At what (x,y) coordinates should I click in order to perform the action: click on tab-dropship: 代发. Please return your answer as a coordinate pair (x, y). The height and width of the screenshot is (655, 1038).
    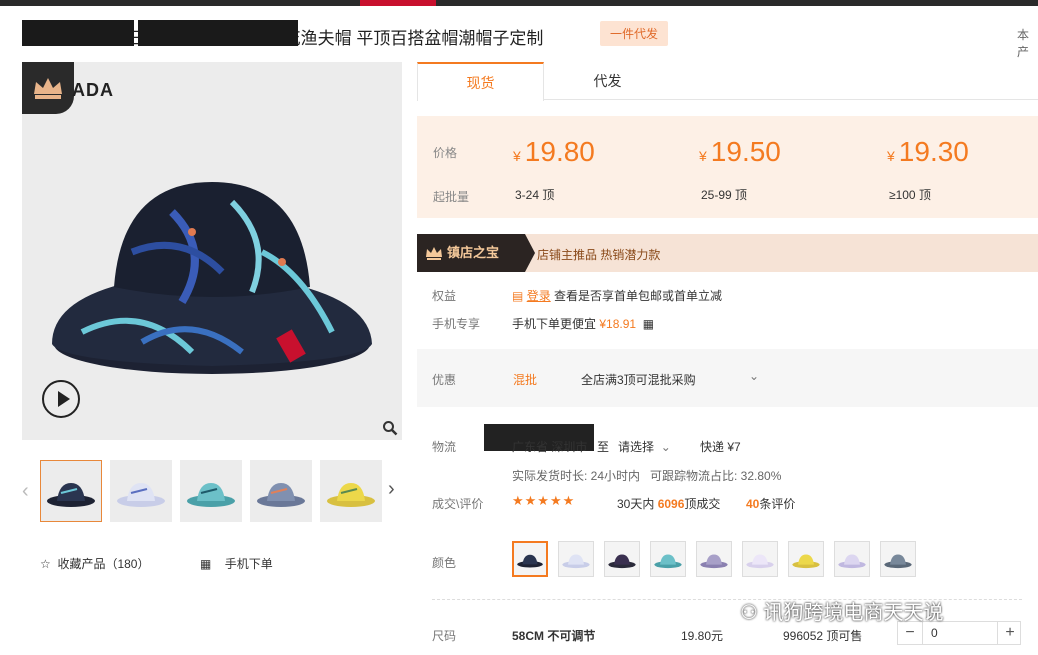
    Looking at the image, I should click on (607, 81).